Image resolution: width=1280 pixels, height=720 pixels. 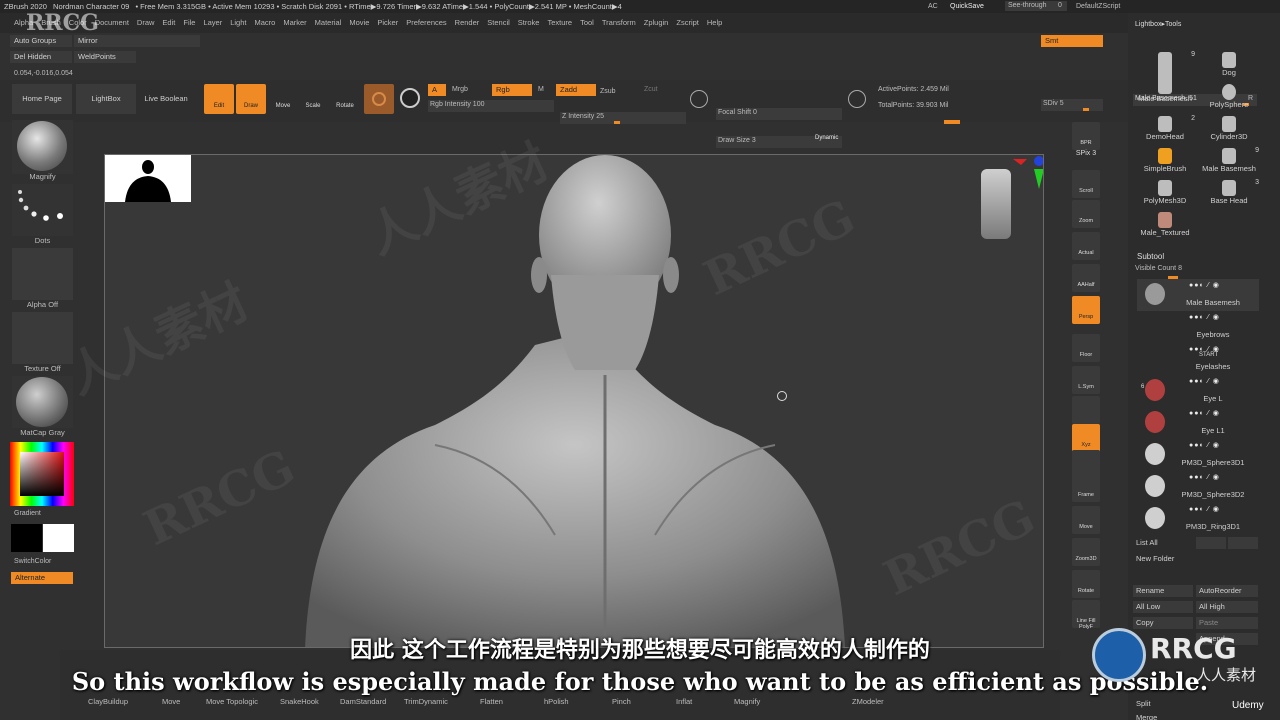 I want to click on brush-preview, so click(x=42, y=147).